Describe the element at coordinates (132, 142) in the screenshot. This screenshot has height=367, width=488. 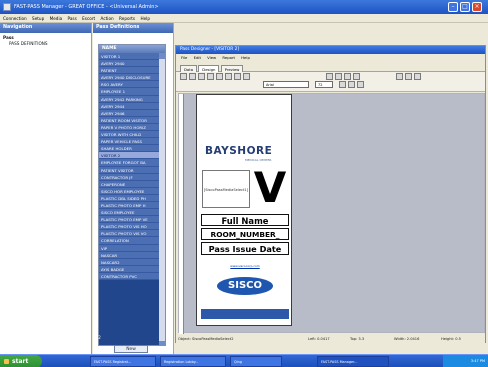
I see `list-item: PAPER VEHICLE PASS` at that location.